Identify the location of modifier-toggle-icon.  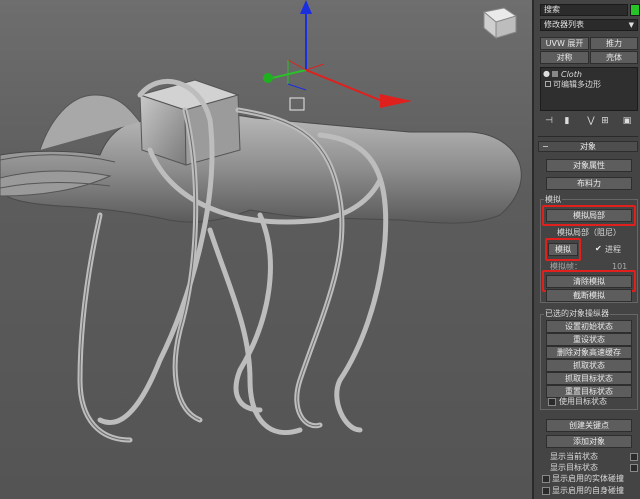
(555, 74).